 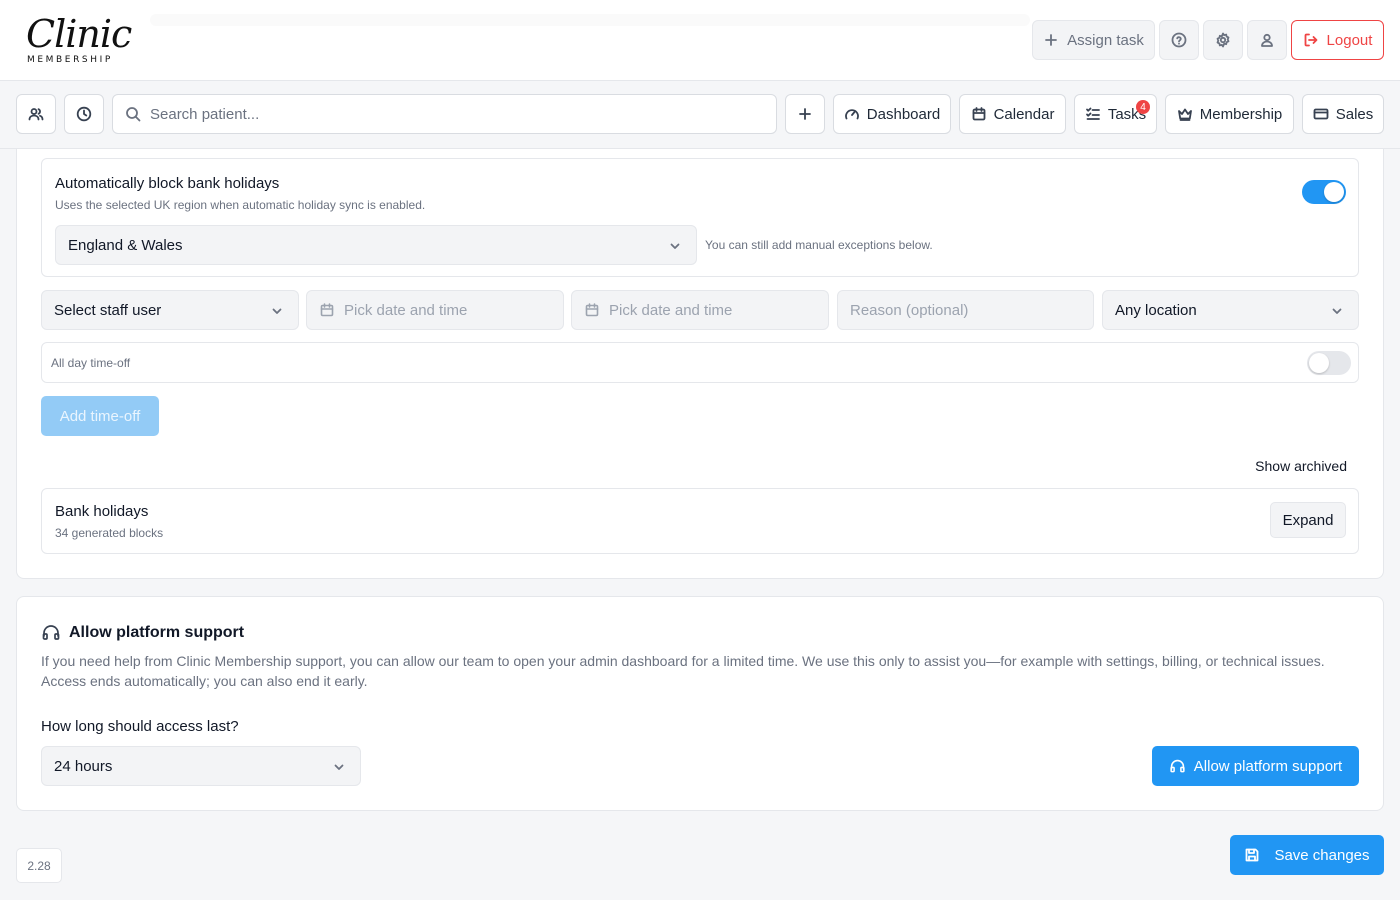 I want to click on logout-button: Logout, so click(x=1337, y=40).